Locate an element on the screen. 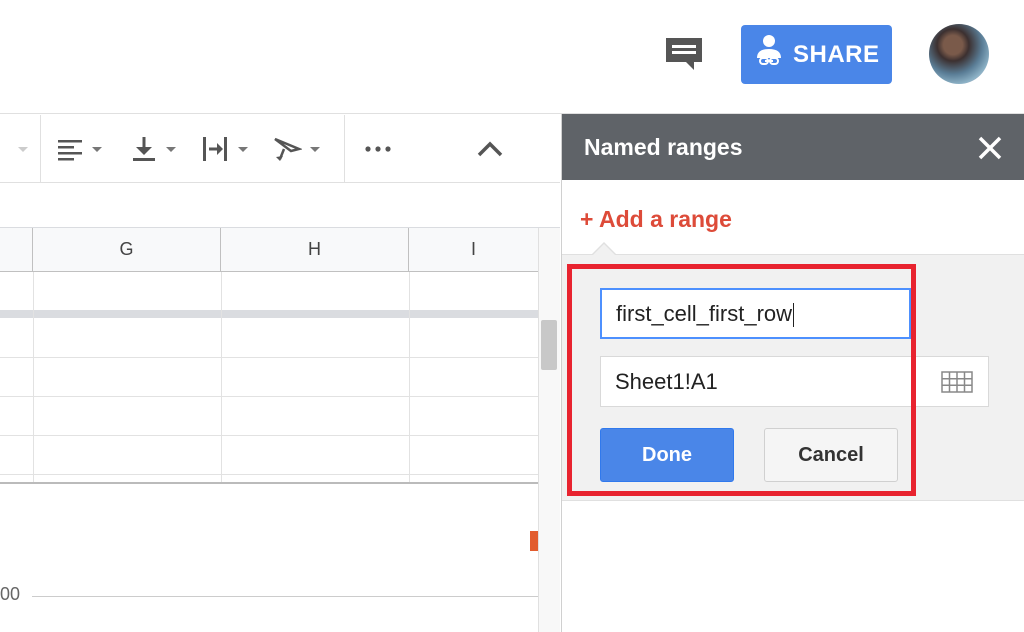 The image size is (1024, 632). vertical-align-button is located at coordinates (153, 149).